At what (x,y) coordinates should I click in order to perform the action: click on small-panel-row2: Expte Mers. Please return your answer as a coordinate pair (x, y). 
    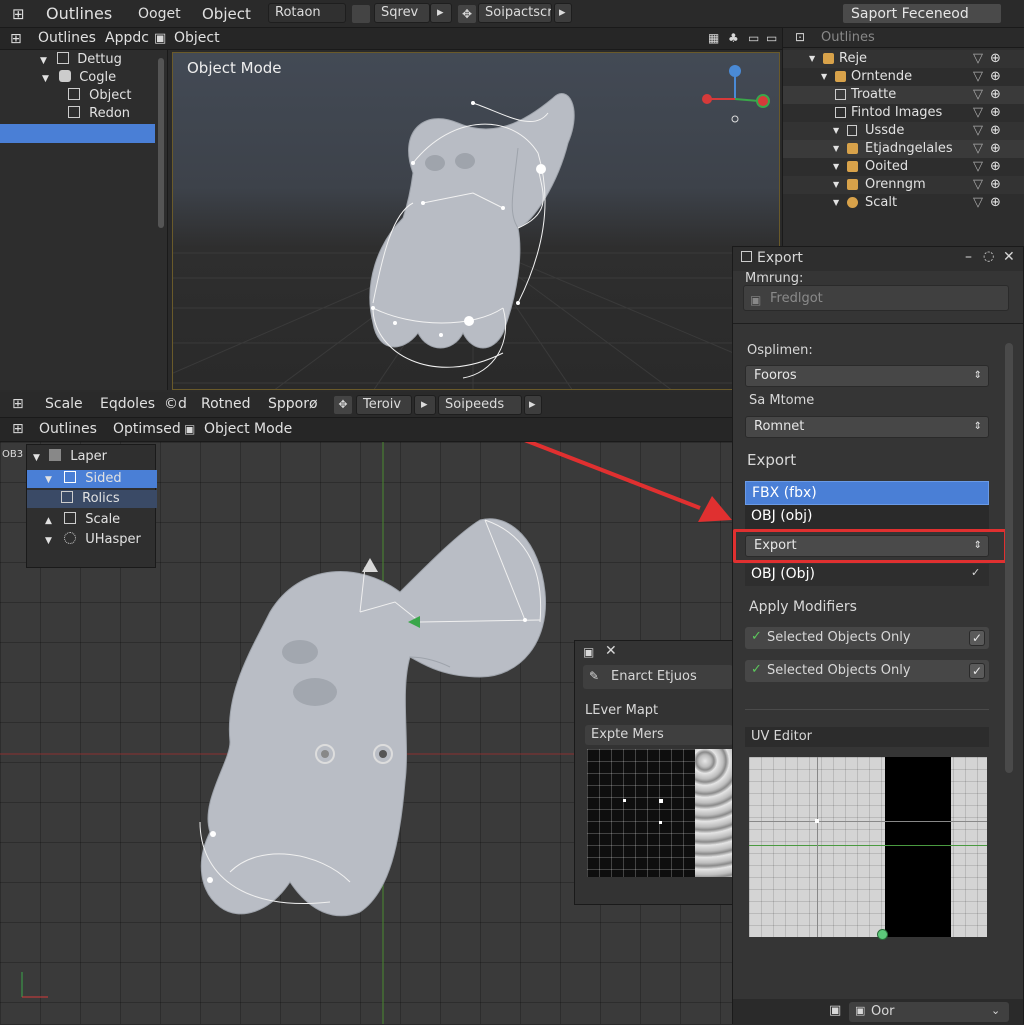
    Looking at the image, I should click on (659, 735).